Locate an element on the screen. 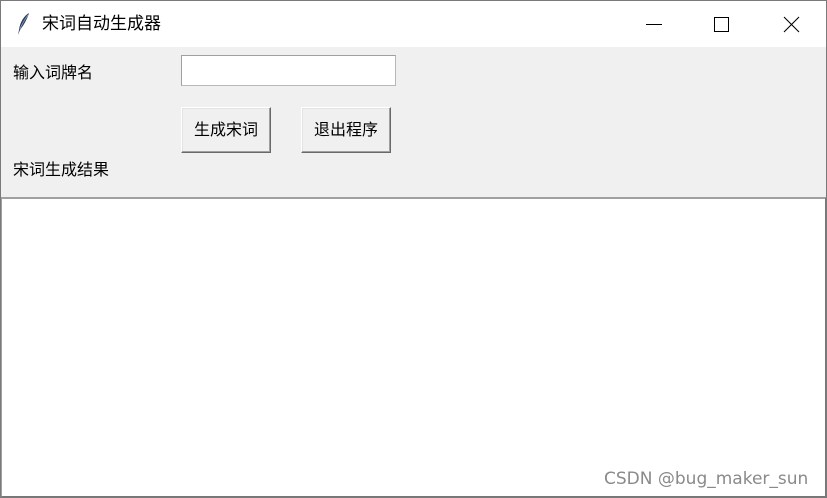 Image resolution: width=827 pixels, height=498 pixels. close-button is located at coordinates (791, 24).